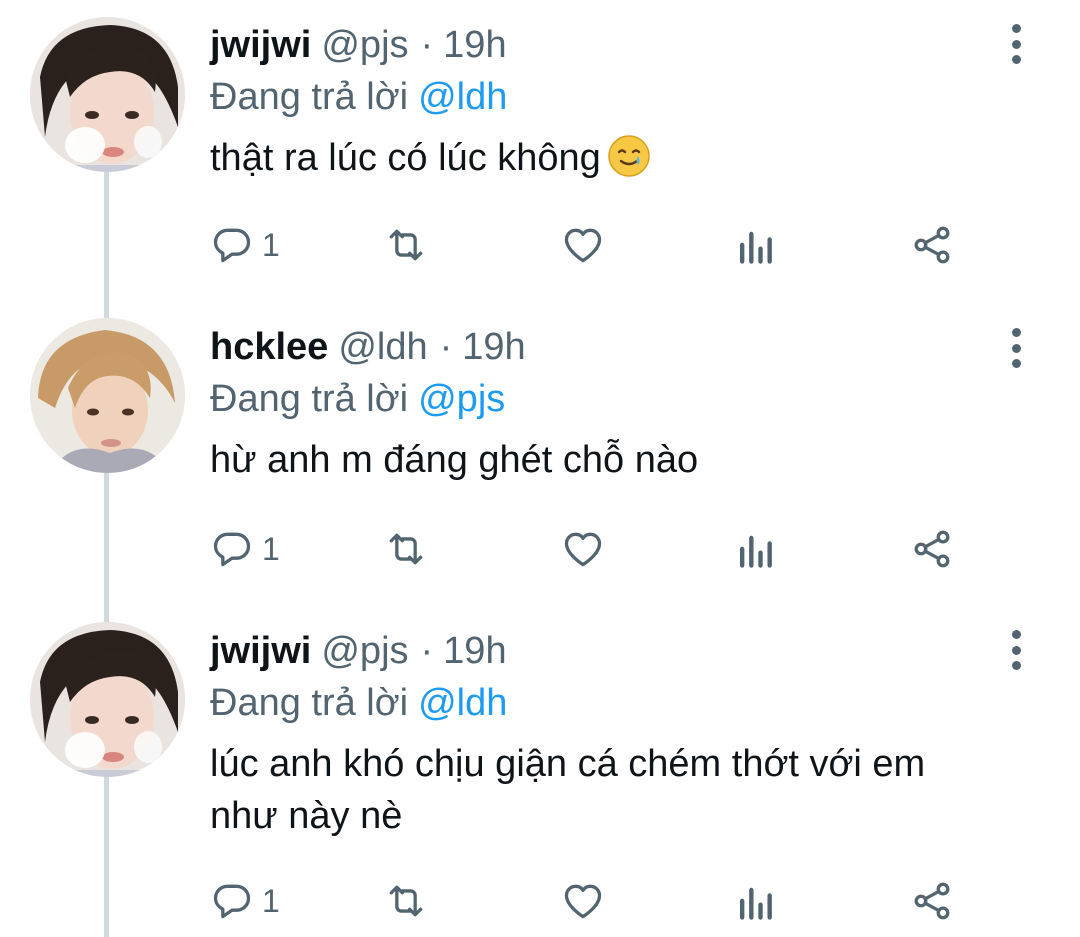 This screenshot has height=937, width=1080. Describe the element at coordinates (605, 399) in the screenshot. I see `replying-to: Đang trả lời @pjs` at that location.